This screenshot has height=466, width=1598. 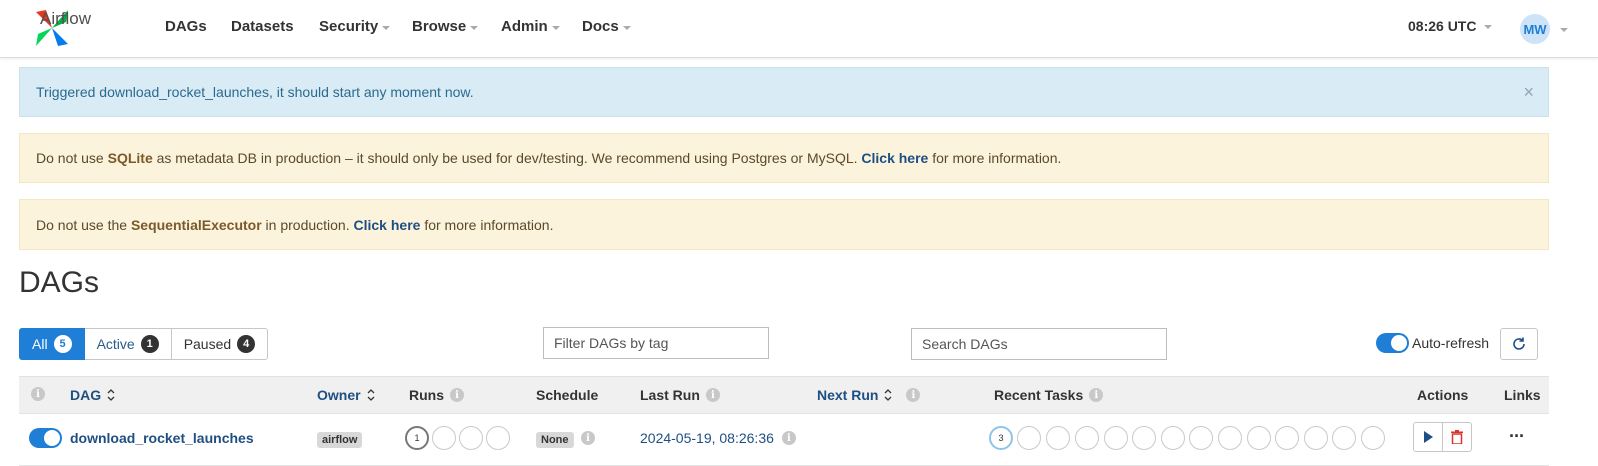 I want to click on sqlite-click-here-link: Click here, so click(x=894, y=158).